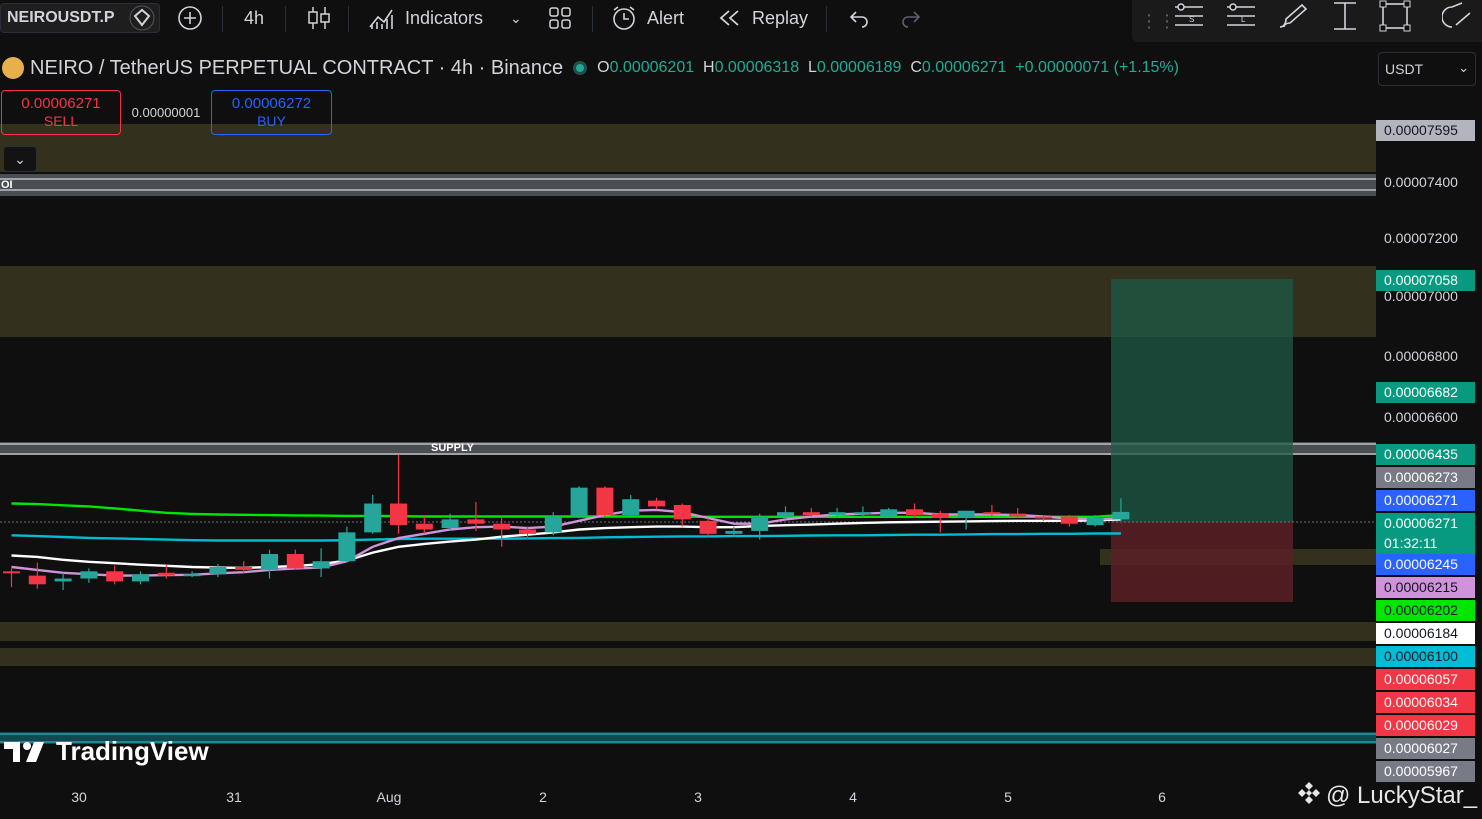  What do you see at coordinates (688, 179) in the screenshot?
I see `oi-line-top` at bounding box center [688, 179].